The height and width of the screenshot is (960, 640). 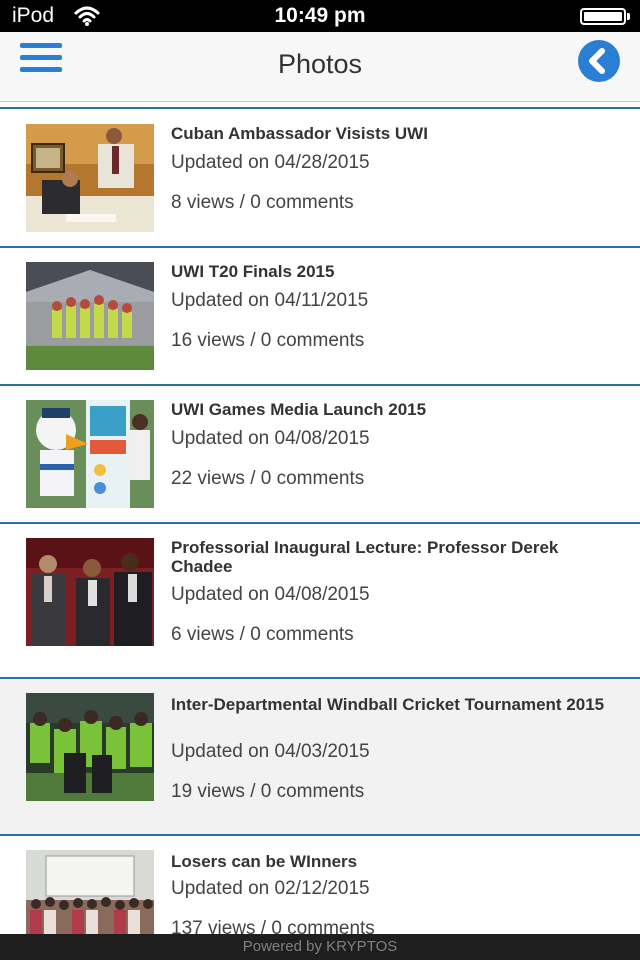 I want to click on powered-by-footer: Powered by KRYPTOS, so click(x=320, y=947).